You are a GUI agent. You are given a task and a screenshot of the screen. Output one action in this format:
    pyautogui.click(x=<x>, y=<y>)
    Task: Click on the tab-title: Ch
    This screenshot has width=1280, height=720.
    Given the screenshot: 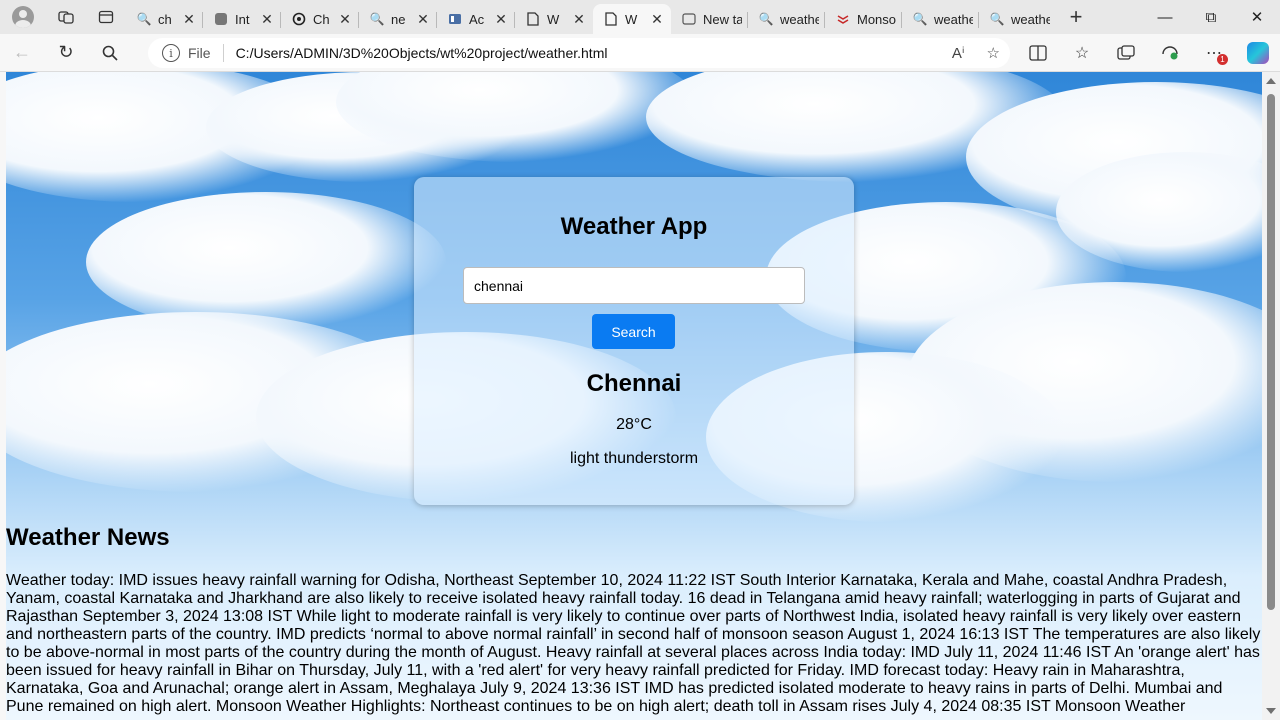 What is the action you would take?
    pyautogui.click(x=321, y=19)
    